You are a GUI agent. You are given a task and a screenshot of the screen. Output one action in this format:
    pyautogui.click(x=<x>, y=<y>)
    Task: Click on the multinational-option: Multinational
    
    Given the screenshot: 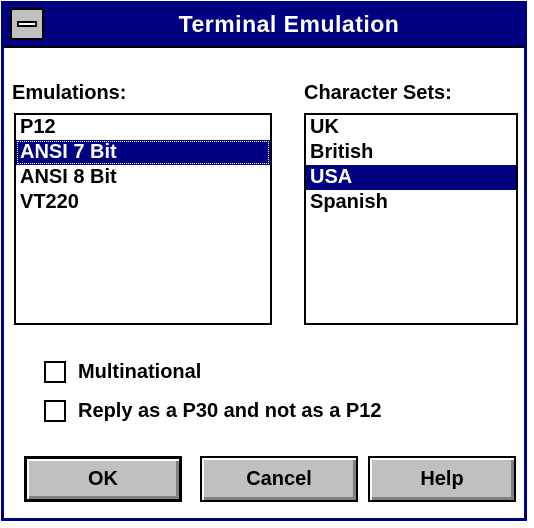 What is the action you would take?
    pyautogui.click(x=122, y=372)
    